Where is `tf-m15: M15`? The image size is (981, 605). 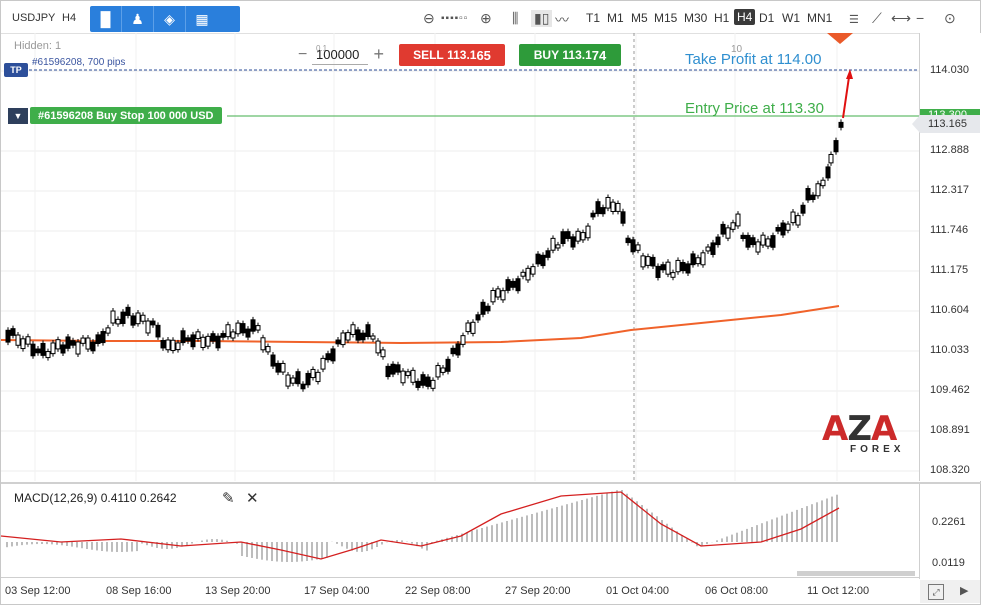
tf-m15: M15 is located at coordinates (665, 18).